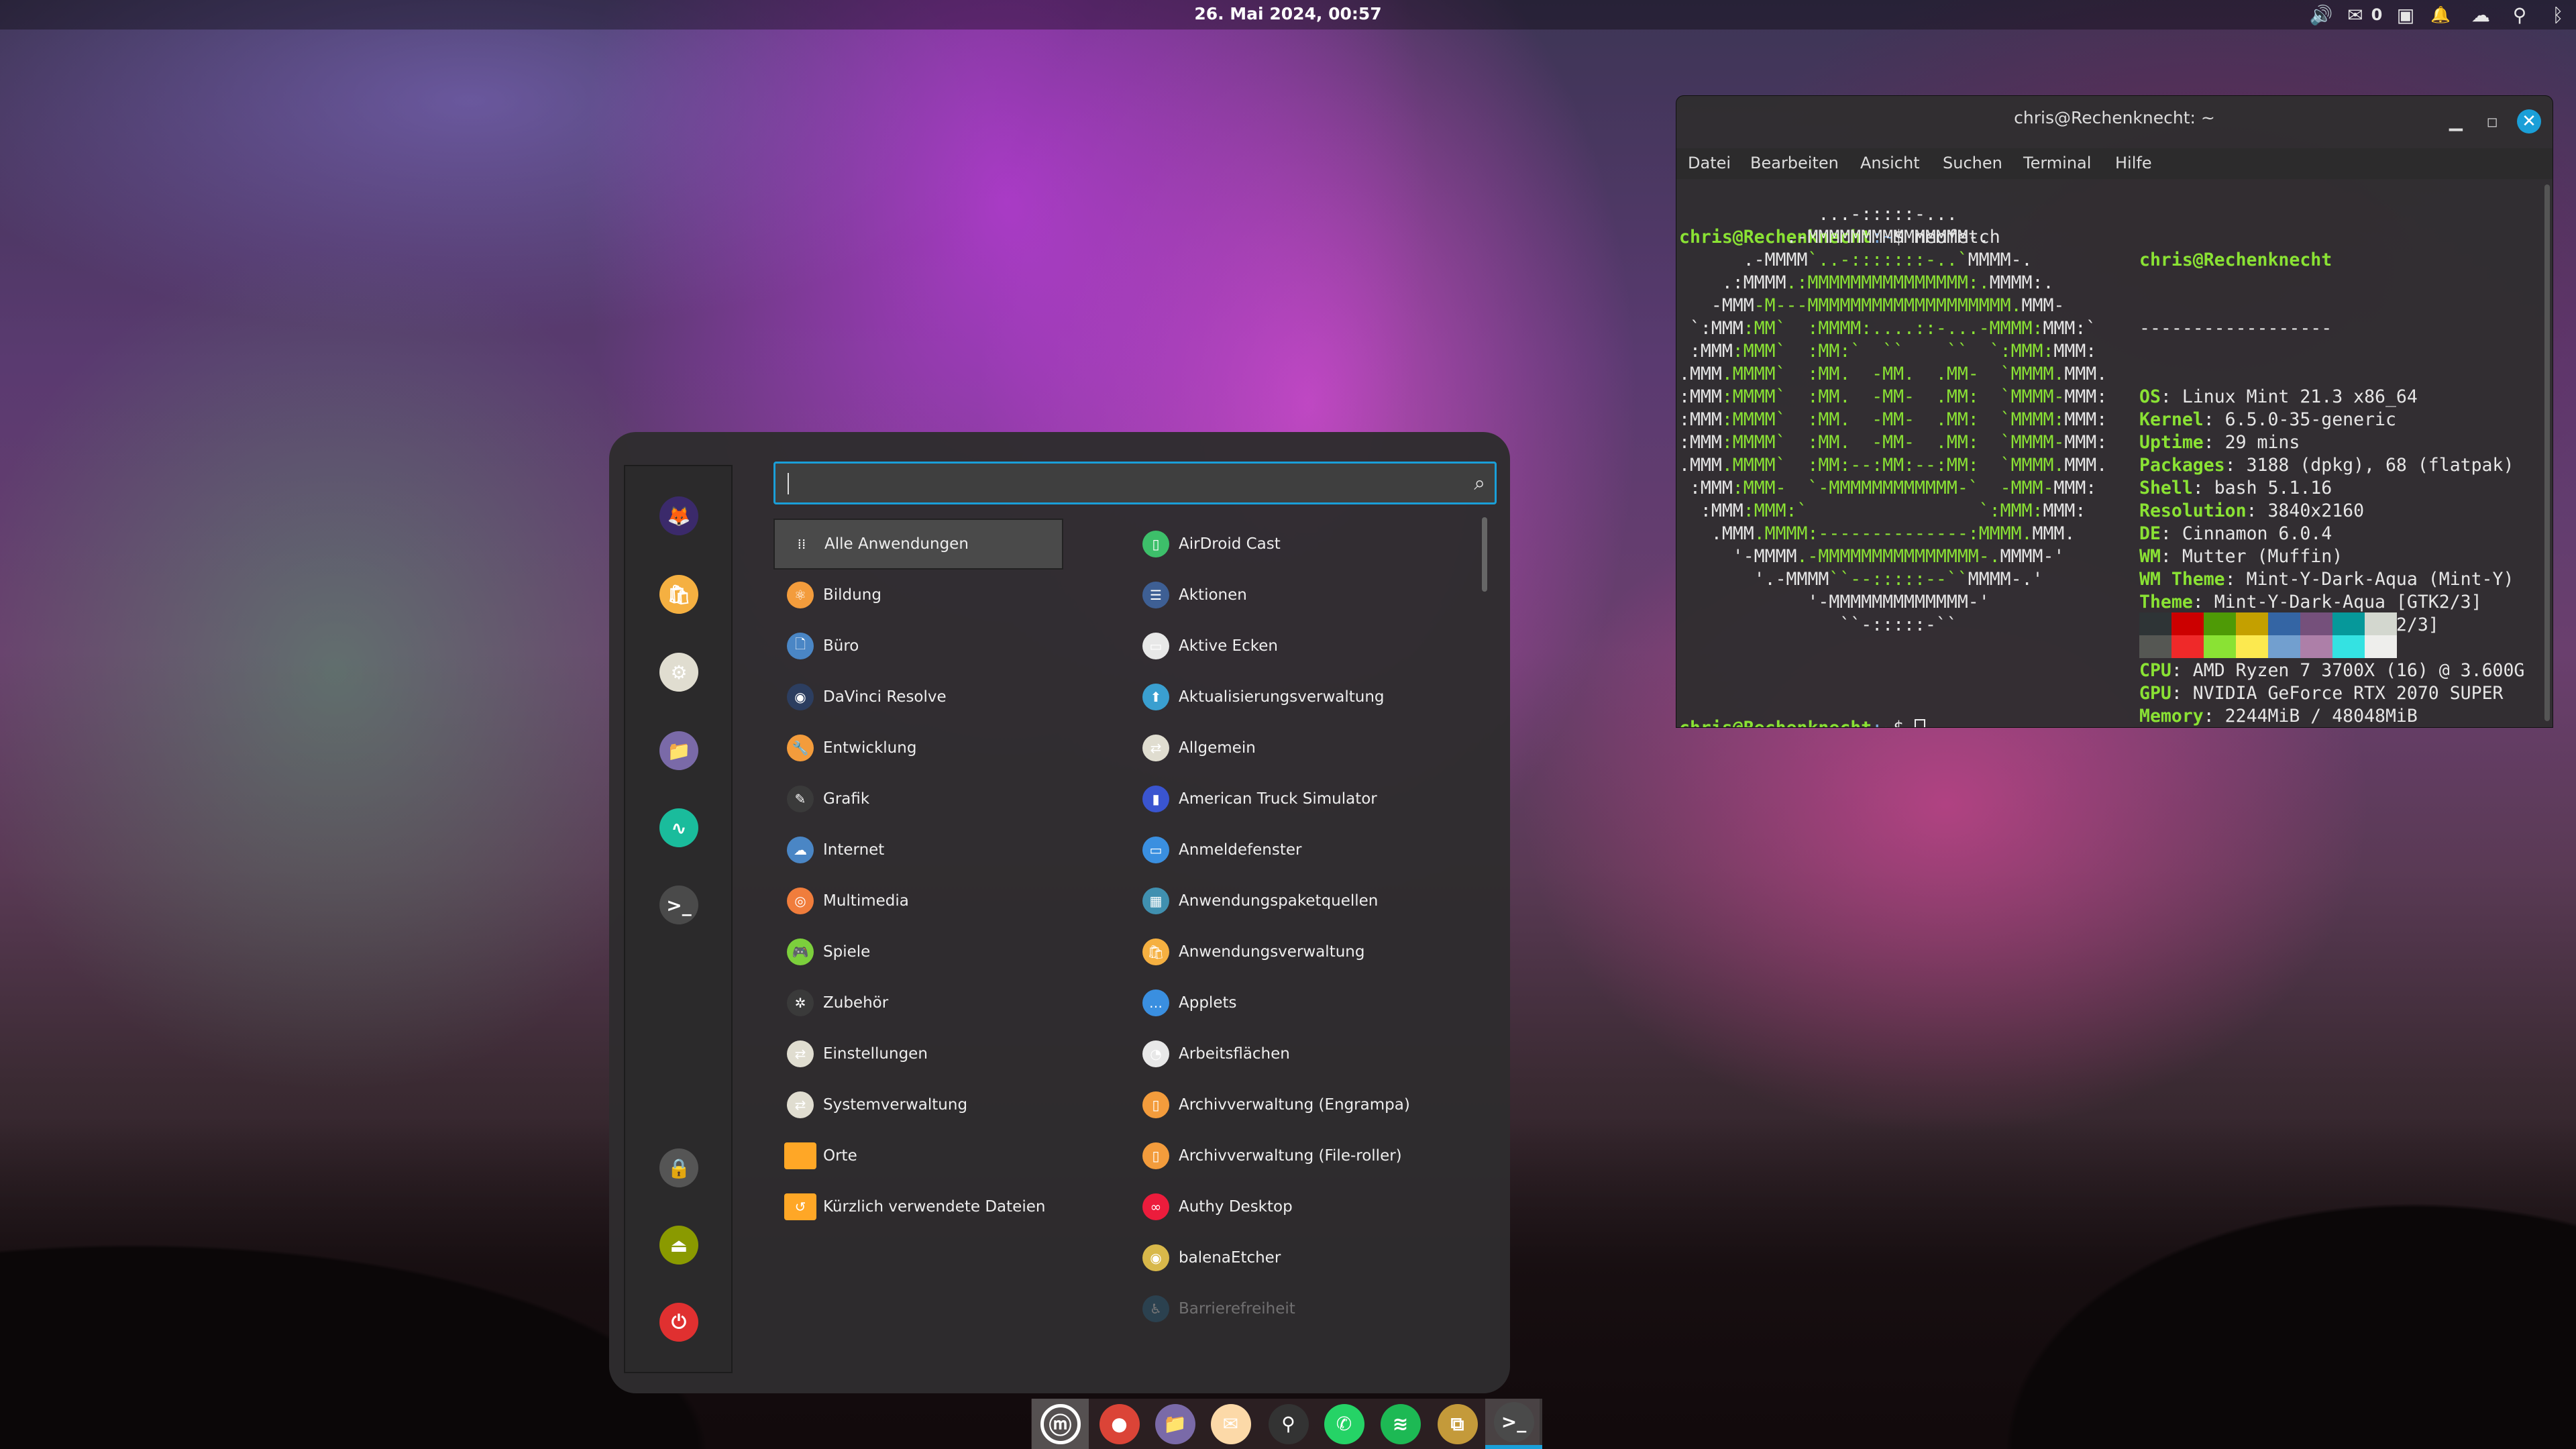  I want to click on menu-hilfe: Hilfe, so click(2133, 163).